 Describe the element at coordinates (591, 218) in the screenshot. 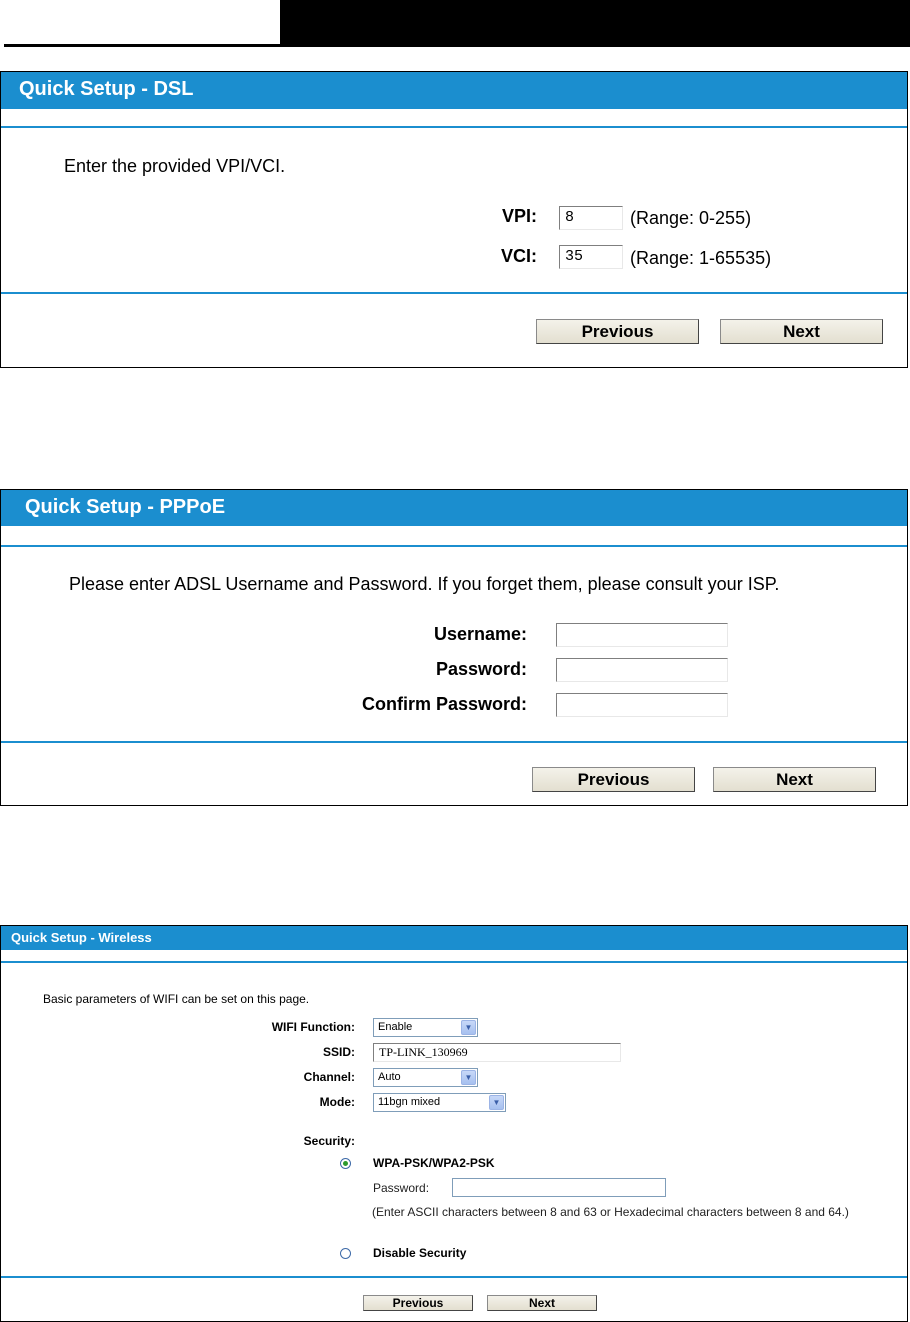

I see `vpi-input: 8` at that location.